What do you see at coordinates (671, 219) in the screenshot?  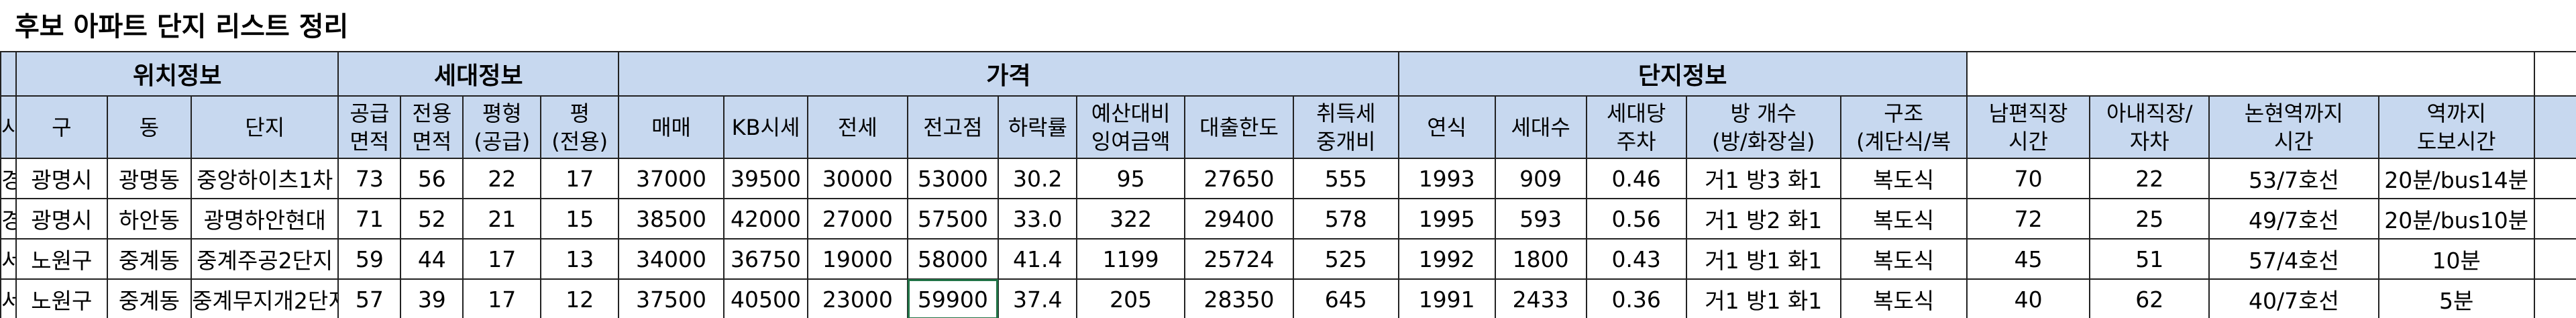 I see `table-cell: 38500` at bounding box center [671, 219].